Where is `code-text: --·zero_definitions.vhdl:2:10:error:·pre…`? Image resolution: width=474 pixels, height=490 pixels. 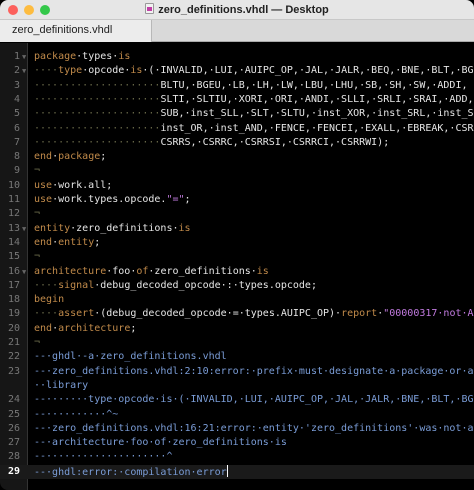
code-text: --·zero_definitions.vhdl:2:10:error:·pre… is located at coordinates (254, 372).